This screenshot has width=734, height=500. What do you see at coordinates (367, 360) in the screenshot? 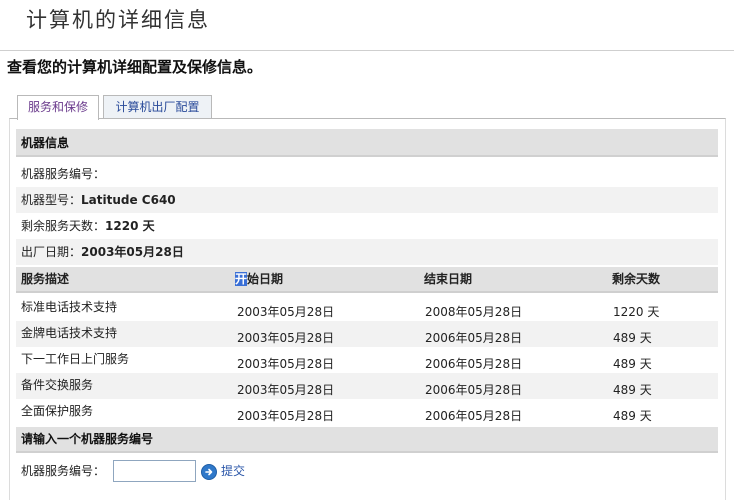
I see `table-row: 下一工作日上门服务 2003年05月28日 2006年05月28日 489 天` at bounding box center [367, 360].